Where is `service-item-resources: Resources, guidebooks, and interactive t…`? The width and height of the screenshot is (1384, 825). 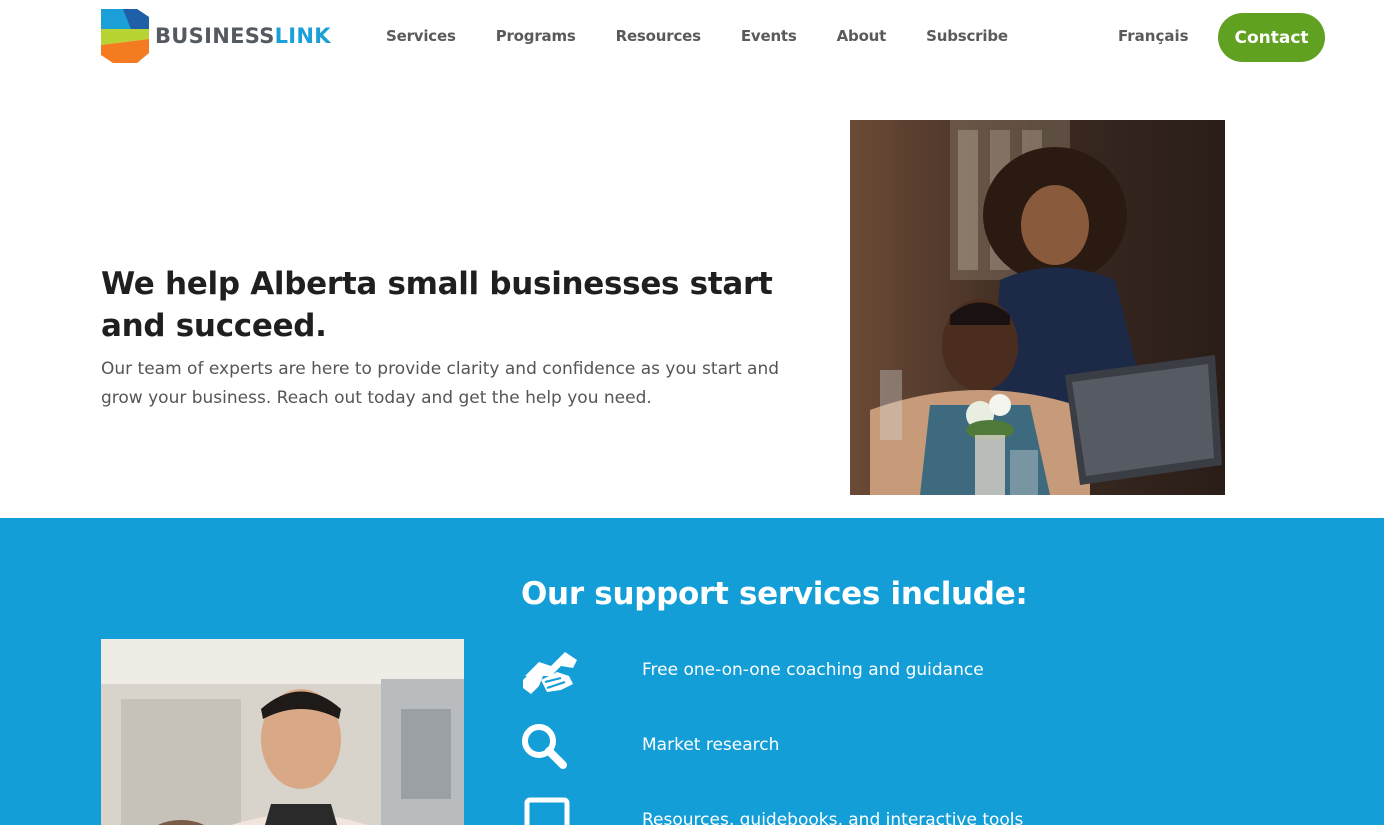 service-item-resources: Resources, guidebooks, and interactive t… is located at coordinates (871, 810).